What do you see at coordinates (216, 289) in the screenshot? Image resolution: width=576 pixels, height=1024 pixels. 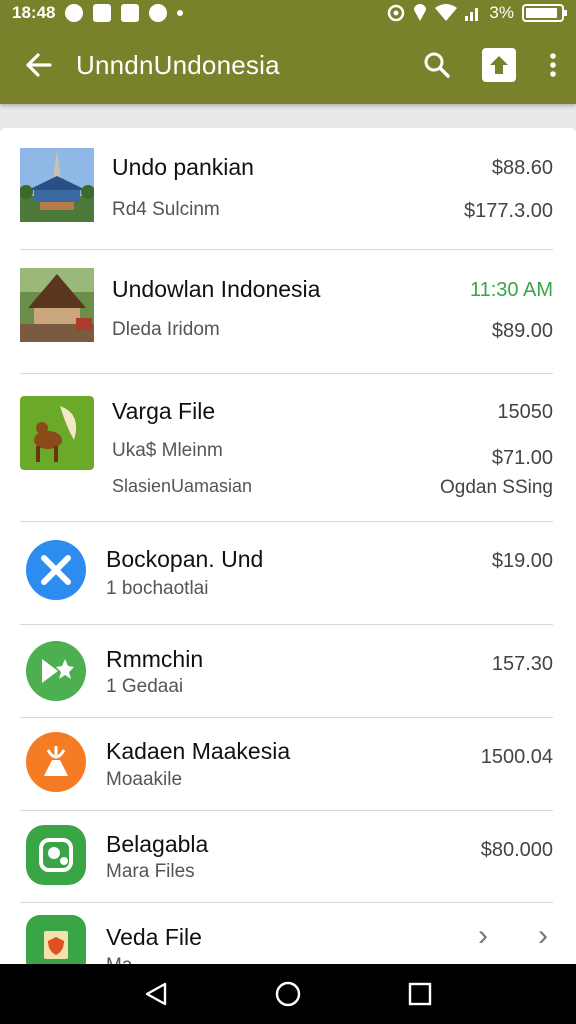 I see `item-name: Undowlan Indonesia` at bounding box center [216, 289].